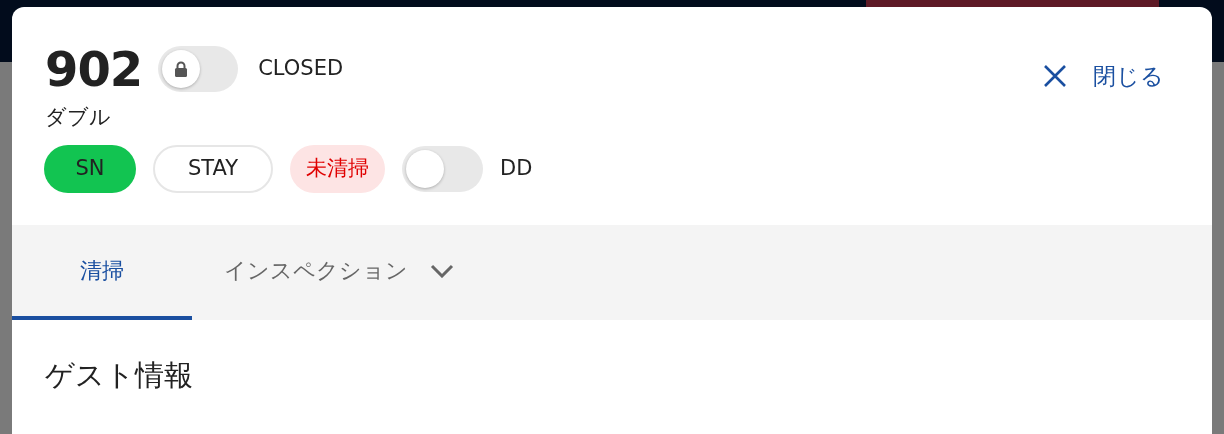  What do you see at coordinates (516, 169) in the screenshot?
I see `dd-label: DD` at bounding box center [516, 169].